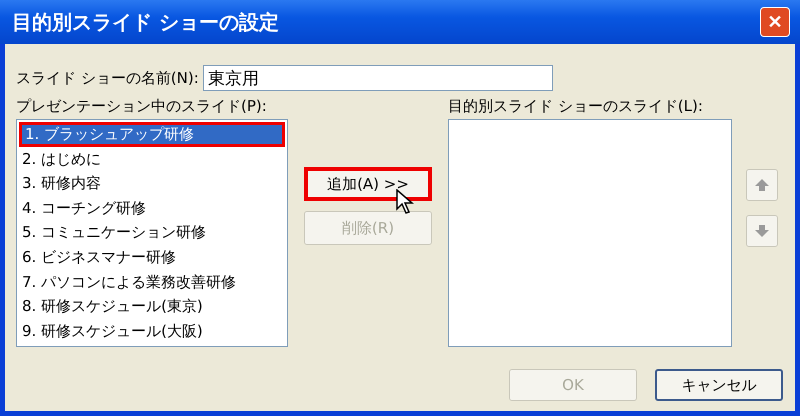  Describe the element at coordinates (368, 184) in the screenshot. I see `add-button: 追加(A) >>` at that location.